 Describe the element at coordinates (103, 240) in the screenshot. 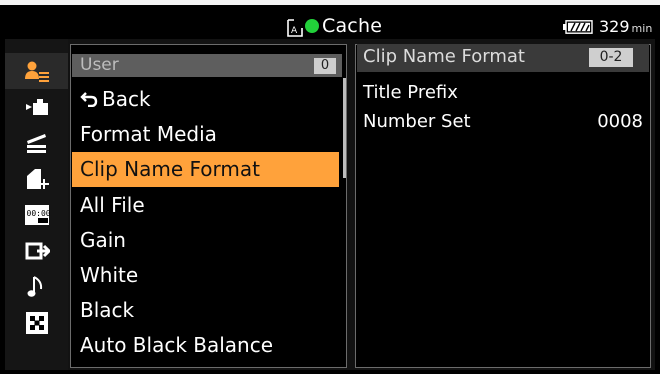

I see `menu-item-label: Gain` at that location.